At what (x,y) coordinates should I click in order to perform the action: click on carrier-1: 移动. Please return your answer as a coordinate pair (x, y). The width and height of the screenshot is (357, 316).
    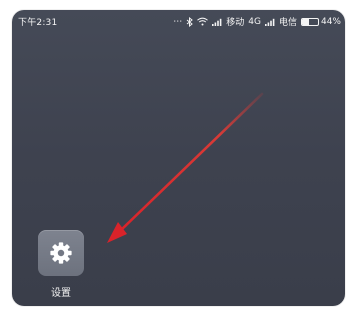
    Looking at the image, I should click on (235, 23).